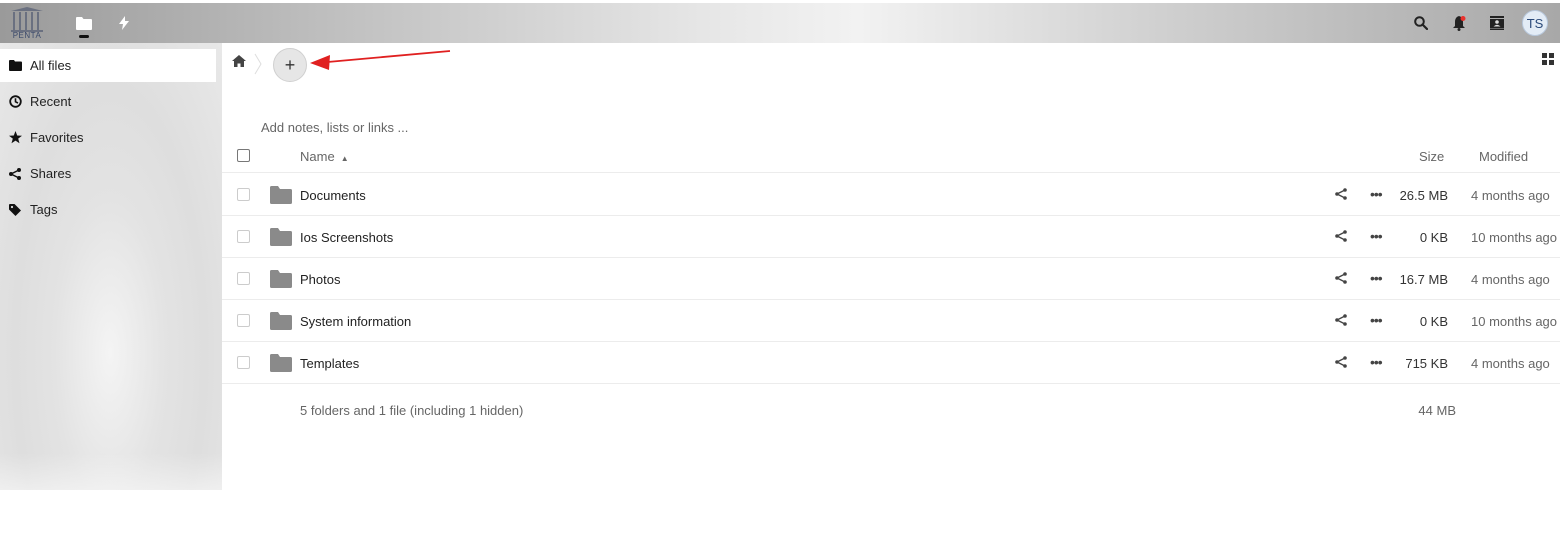 This screenshot has height=533, width=1560. I want to click on app-activity, so click(124, 23).